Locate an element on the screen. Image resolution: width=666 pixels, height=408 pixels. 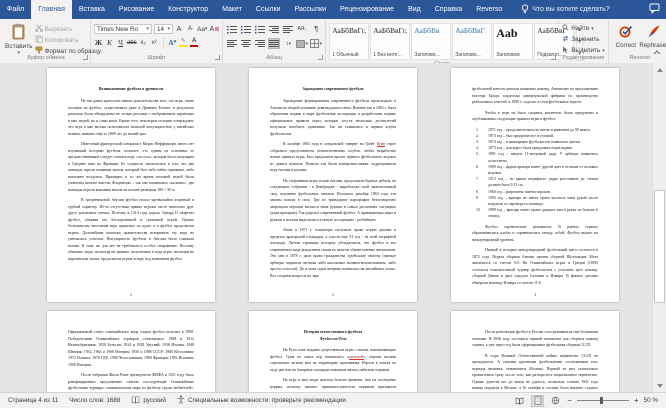
justify-icon is located at coordinates (274, 43).